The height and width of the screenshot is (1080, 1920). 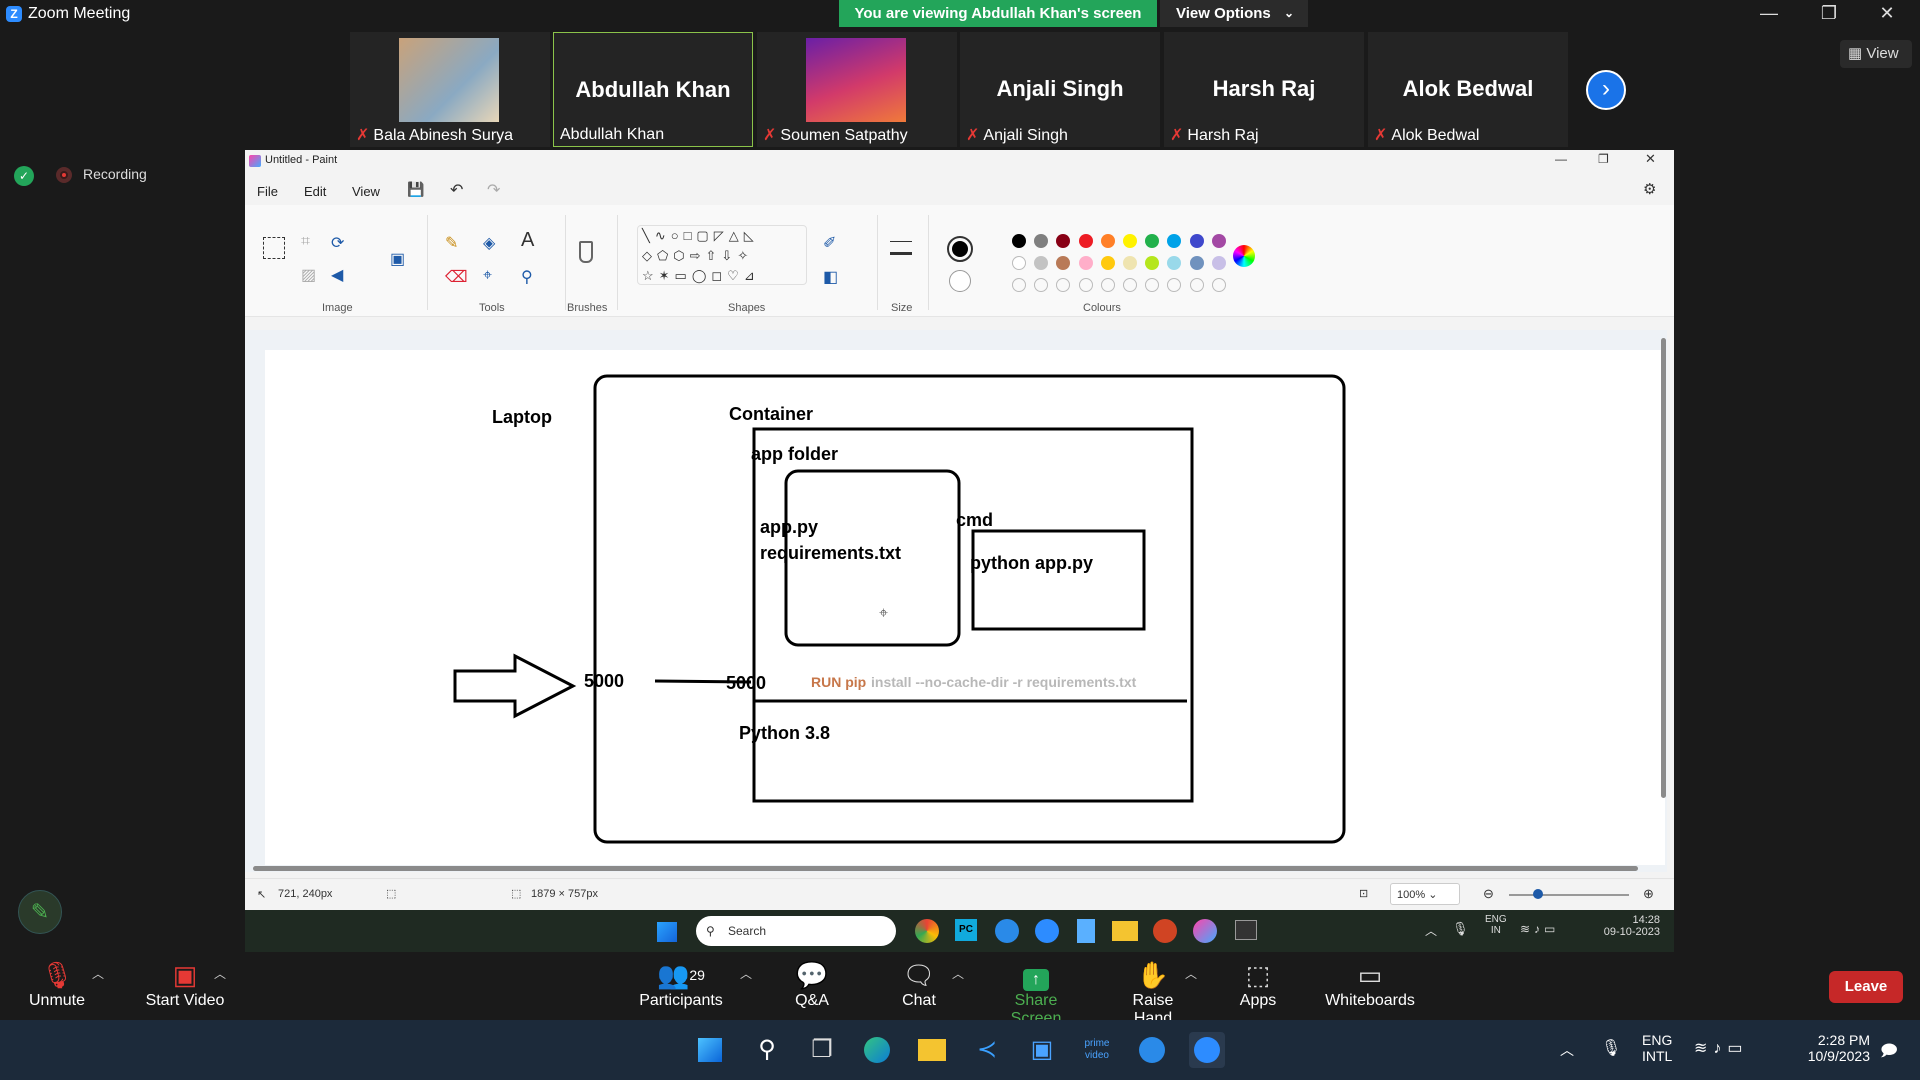 I want to click on participants-button: 👥29 Participants, so click(x=681, y=984).